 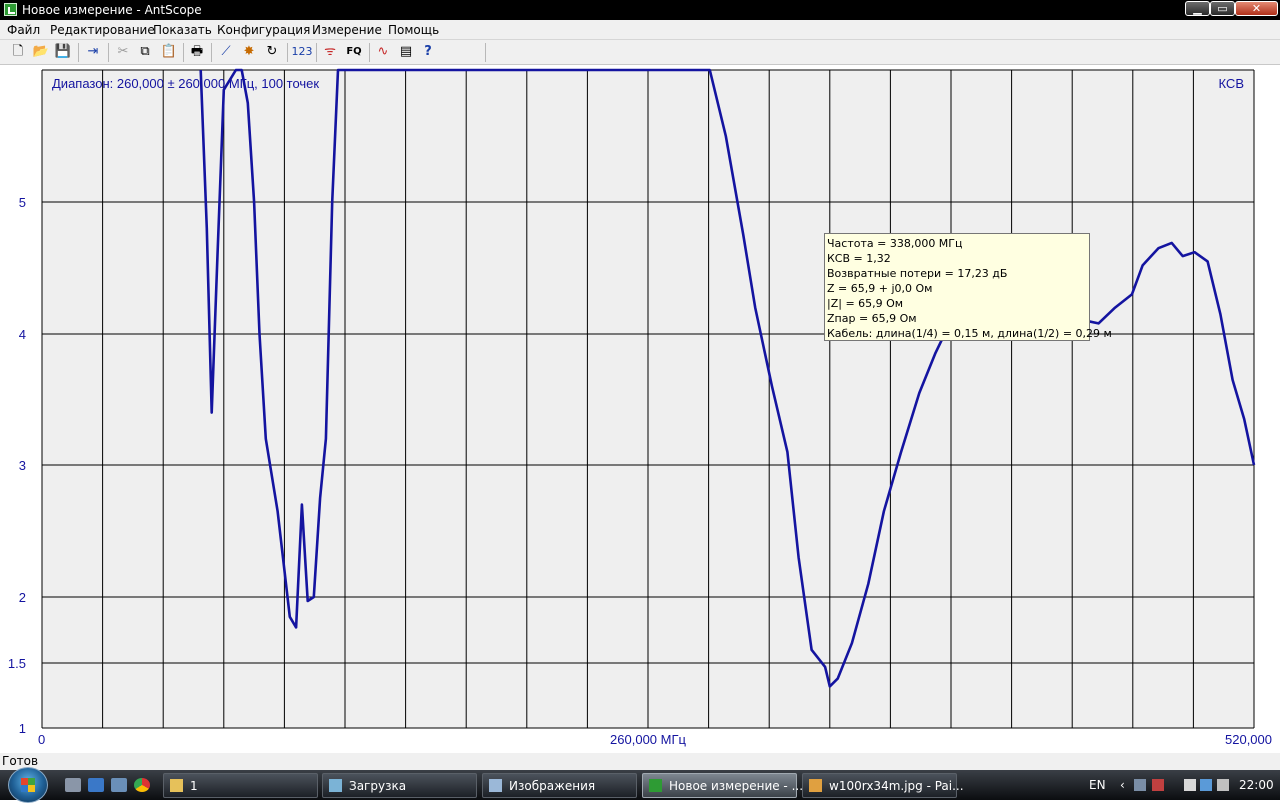 I want to click on antenna-icon: ᯤ, so click(x=330, y=52).